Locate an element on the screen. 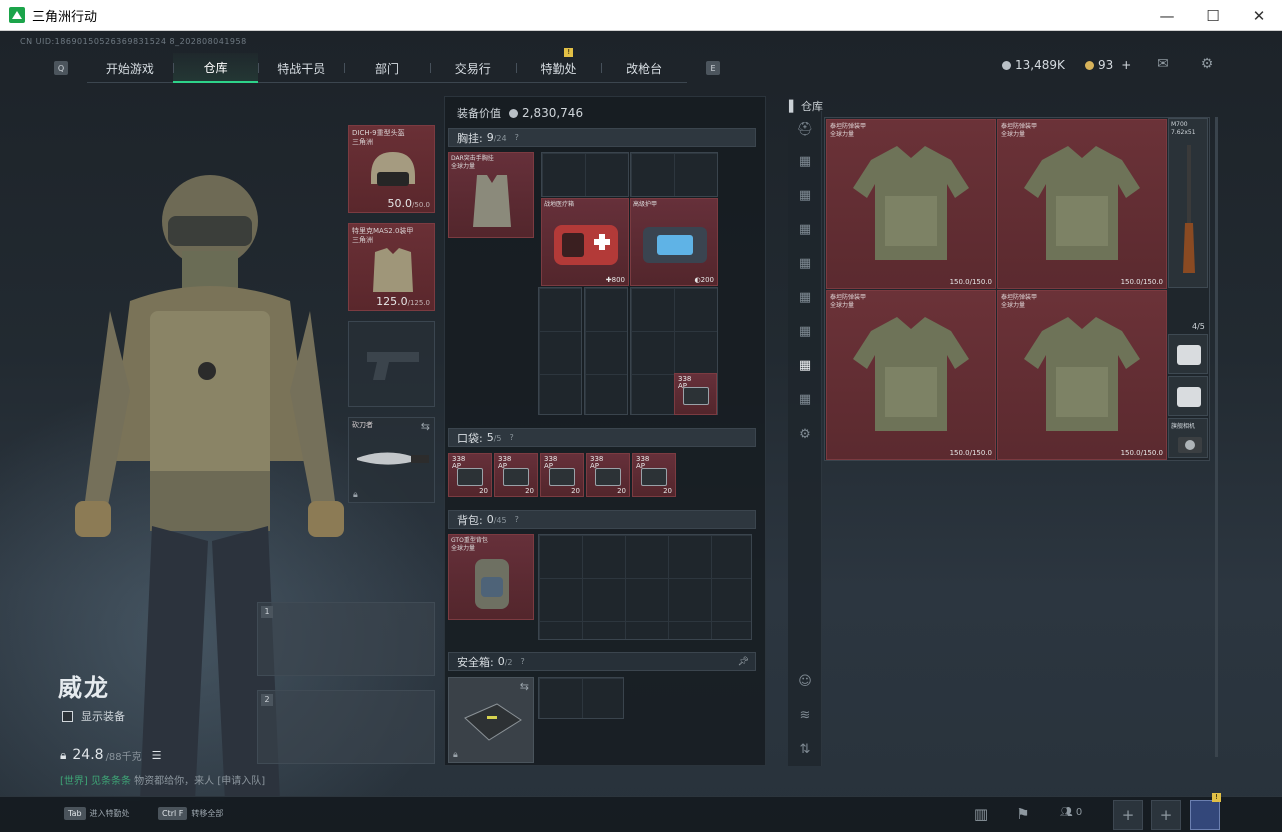  portrait-icon: ☺ is located at coordinates (805, 682).